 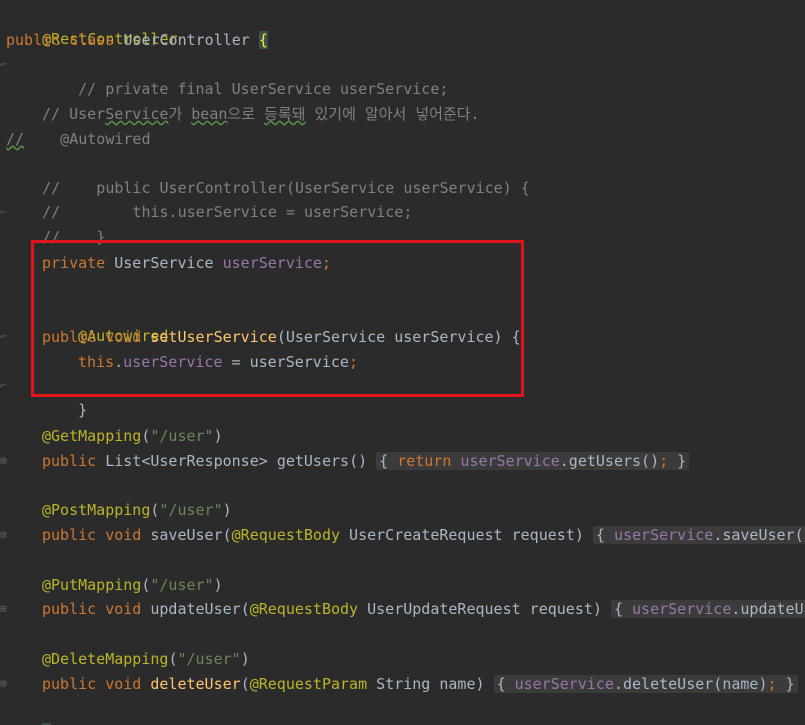 What do you see at coordinates (392, 114) in the screenshot?
I see `comment: 있기에 알아서 넣어준다.` at bounding box center [392, 114].